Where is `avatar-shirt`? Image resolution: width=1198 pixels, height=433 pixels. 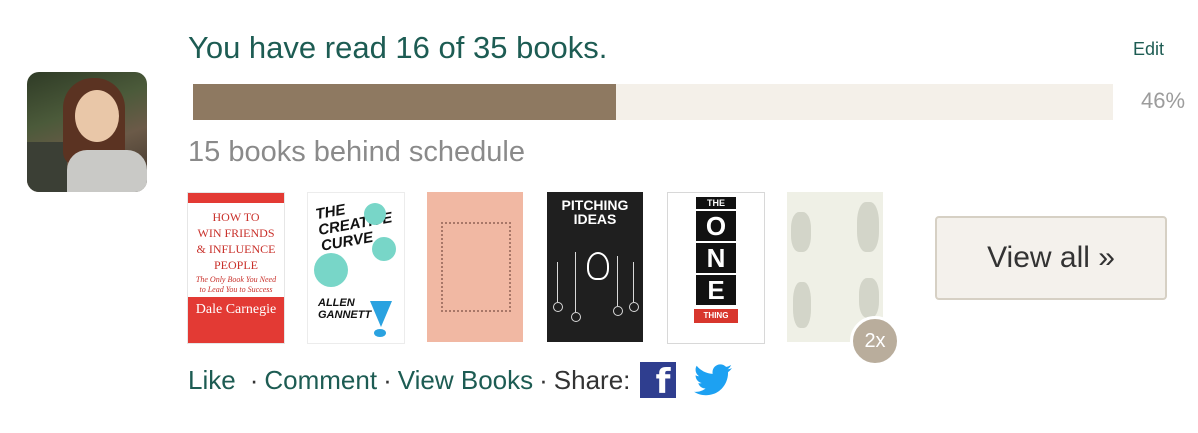
avatar-shirt is located at coordinates (107, 171).